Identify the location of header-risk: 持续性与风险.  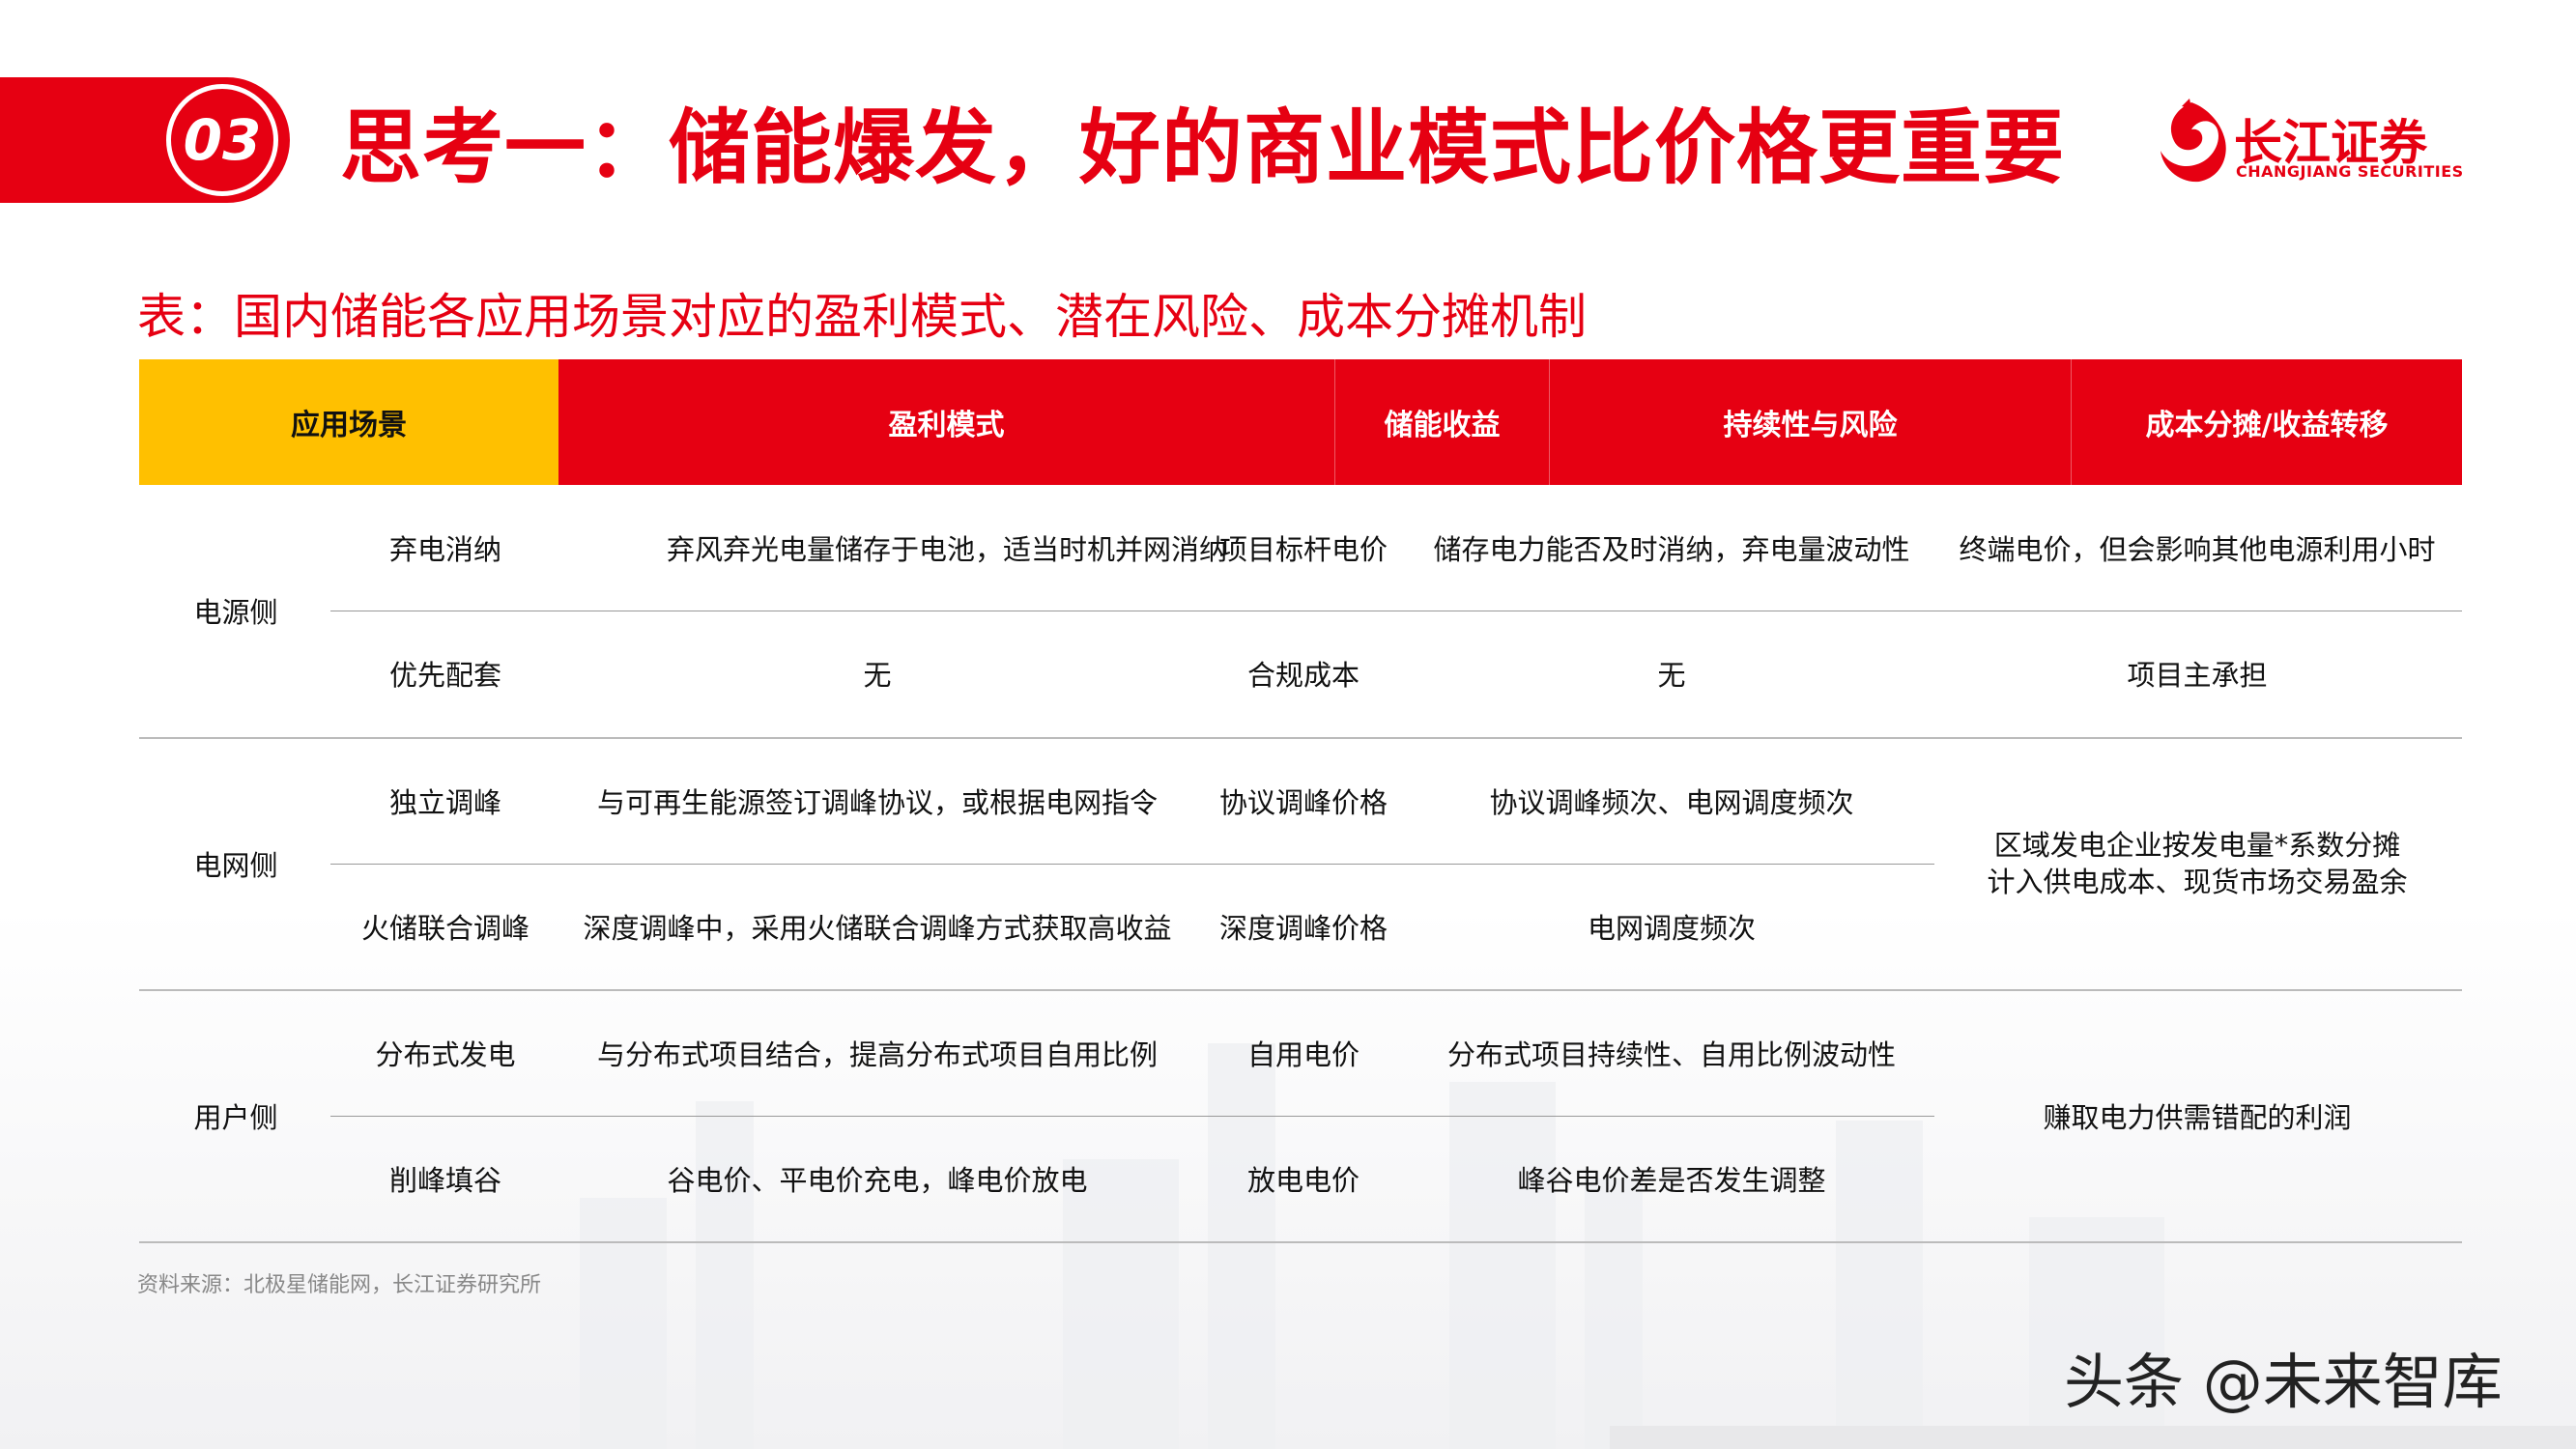
(1811, 422).